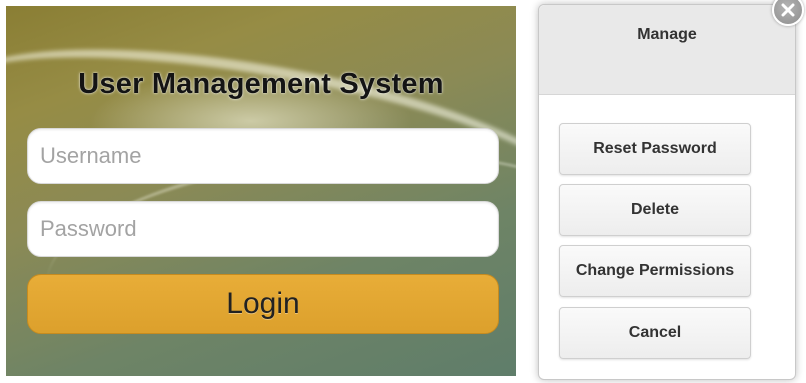  Describe the element at coordinates (263, 304) in the screenshot. I see `login-button: Login` at that location.